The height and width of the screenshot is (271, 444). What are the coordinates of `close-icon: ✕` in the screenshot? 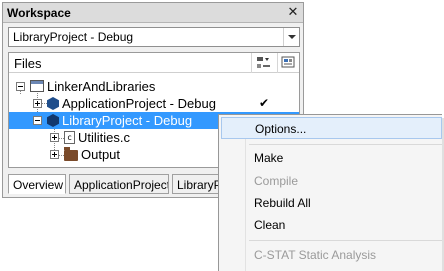 It's located at (293, 12).